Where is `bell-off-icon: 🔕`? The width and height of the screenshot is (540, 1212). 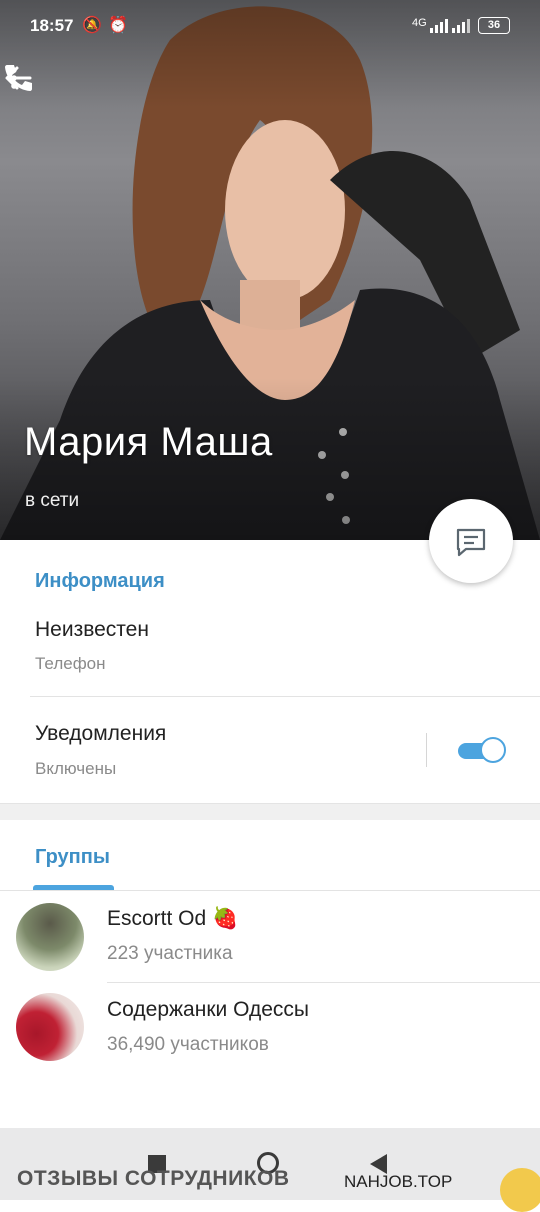 bell-off-icon: 🔕 is located at coordinates (92, 25).